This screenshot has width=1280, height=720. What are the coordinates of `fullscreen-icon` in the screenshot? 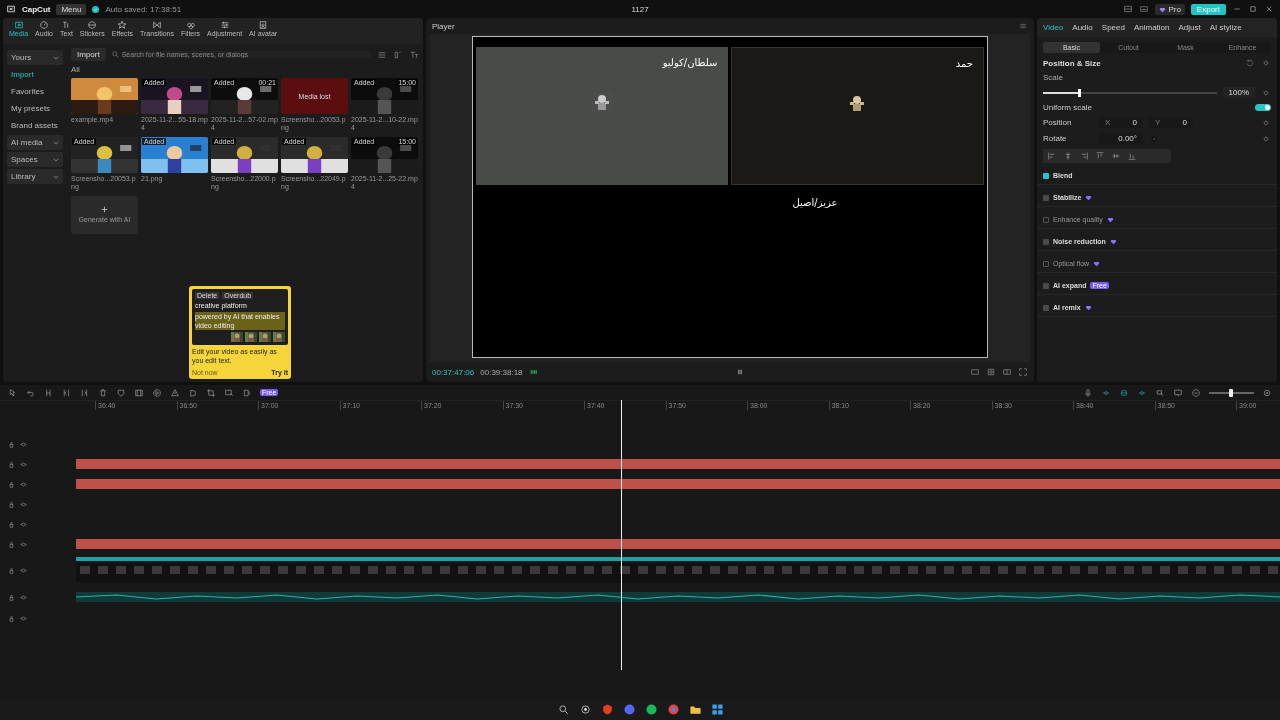 It's located at (1023, 372).